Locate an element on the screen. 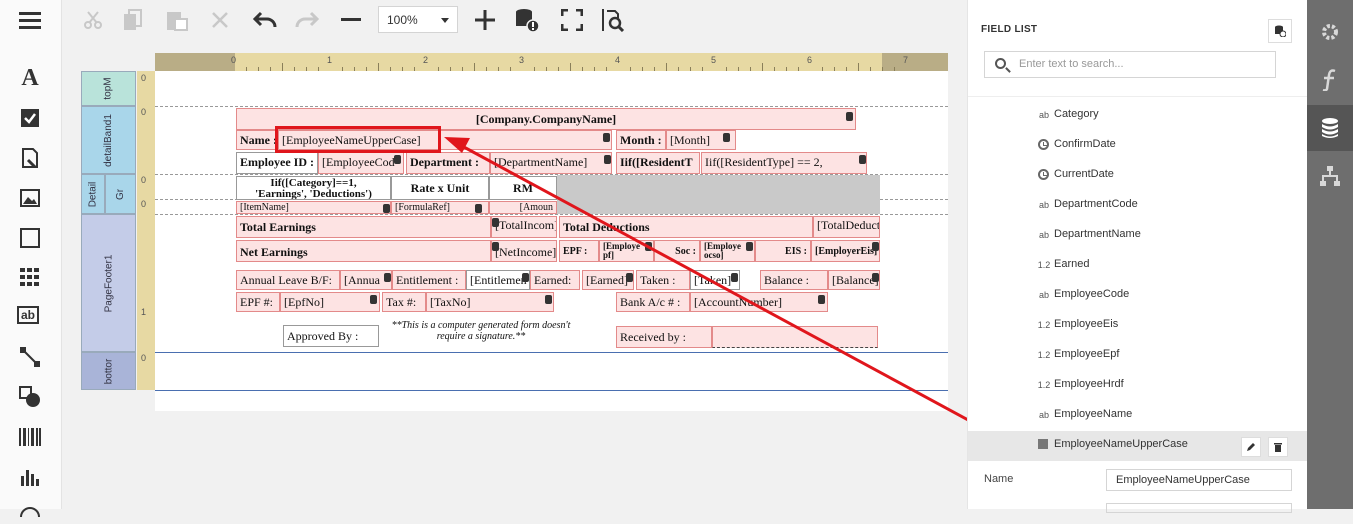 The height and width of the screenshot is (524, 1353). field-name: EmployeeNameUpperCase is located at coordinates (1121, 444).